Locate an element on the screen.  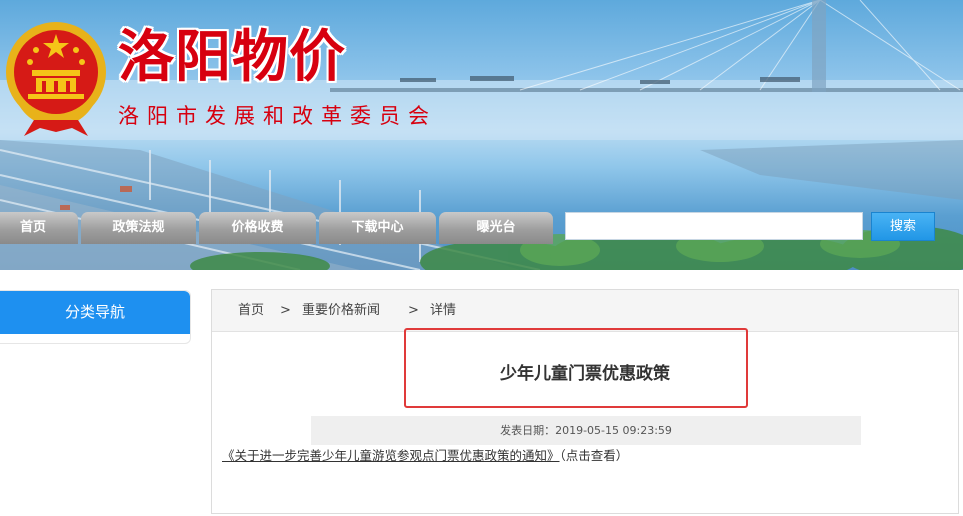
site-title: 洛阳物价 is located at coordinates (232, 57).